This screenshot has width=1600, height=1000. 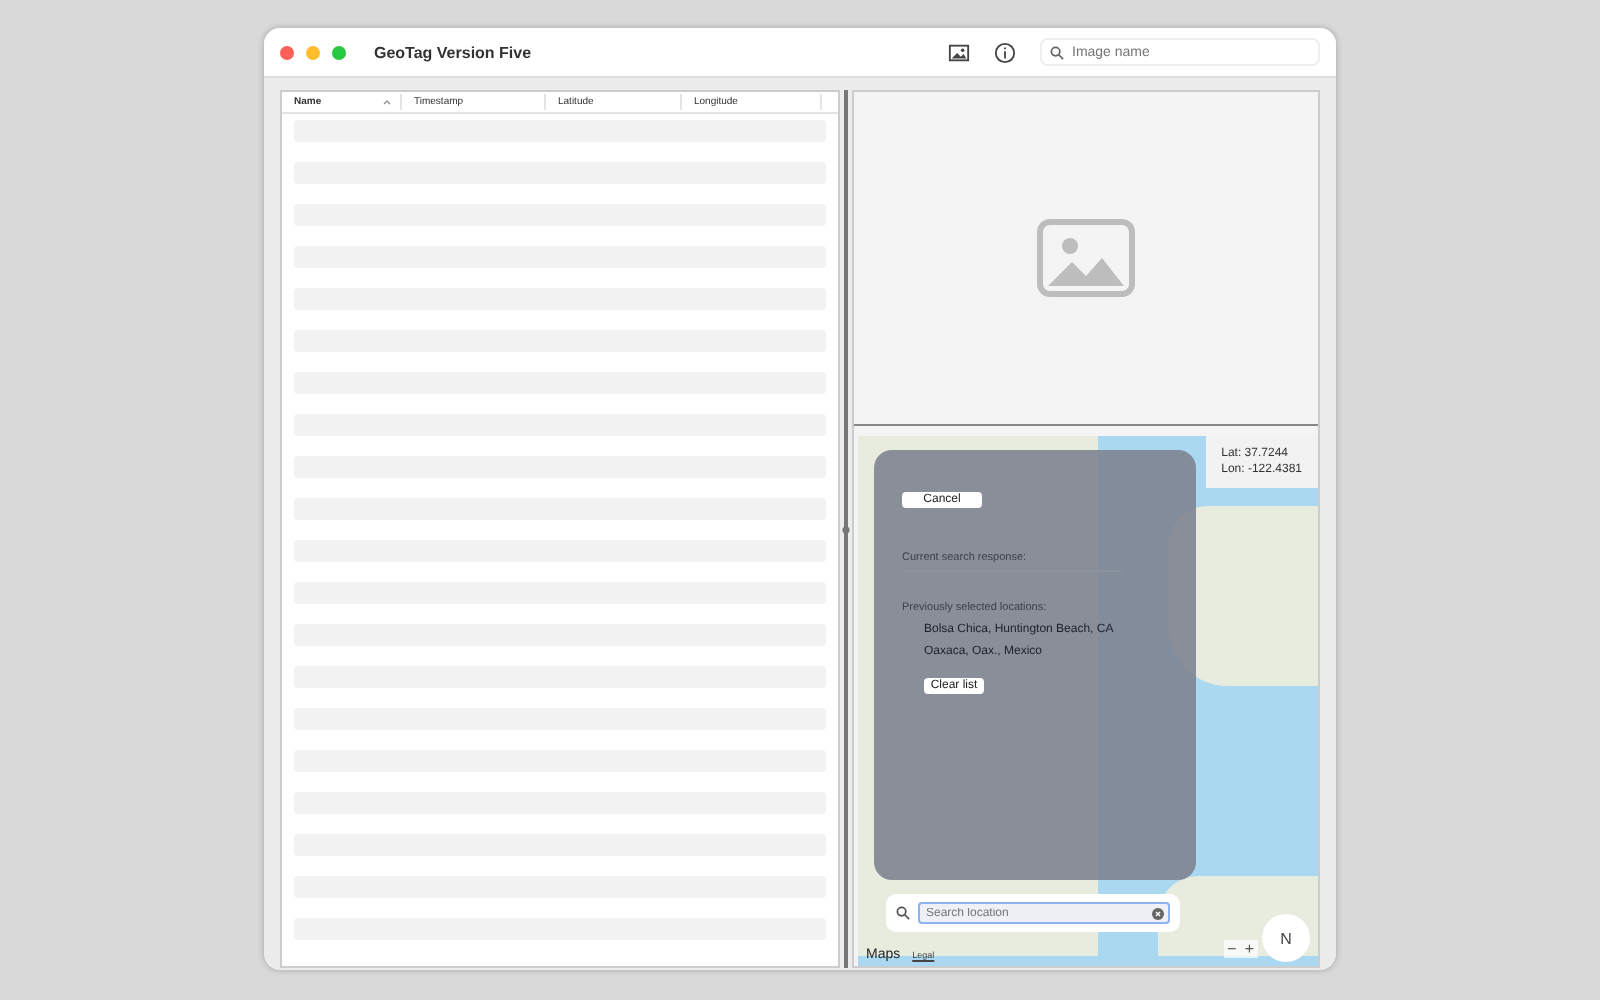 What do you see at coordinates (1249, 949) in the screenshot?
I see `zoom-in-button: +` at bounding box center [1249, 949].